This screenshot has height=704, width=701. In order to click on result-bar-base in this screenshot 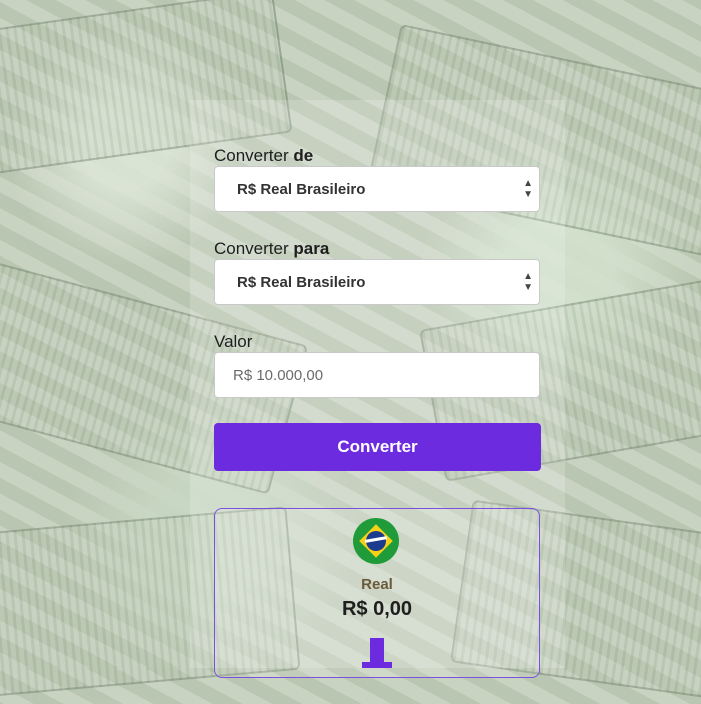, I will do `click(377, 665)`.